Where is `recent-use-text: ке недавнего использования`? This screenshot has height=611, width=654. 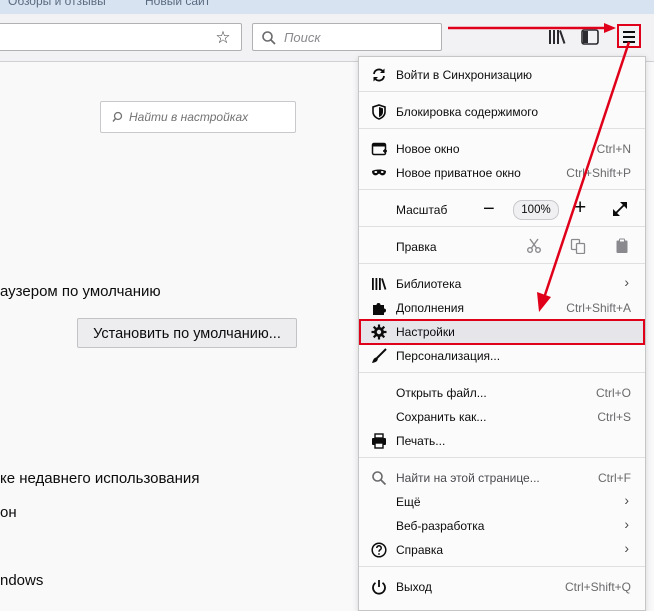
recent-use-text: ке недавнего использования is located at coordinates (100, 478).